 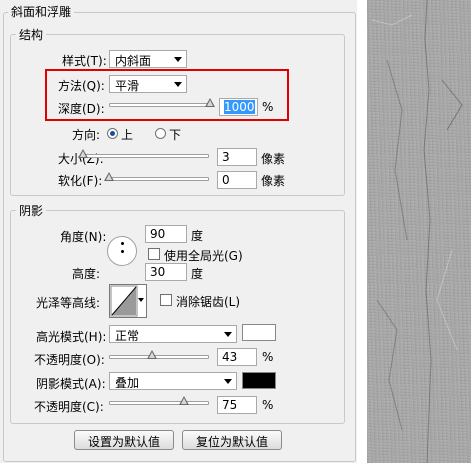 What do you see at coordinates (162, 102) in the screenshot?
I see `depth-slider` at bounding box center [162, 102].